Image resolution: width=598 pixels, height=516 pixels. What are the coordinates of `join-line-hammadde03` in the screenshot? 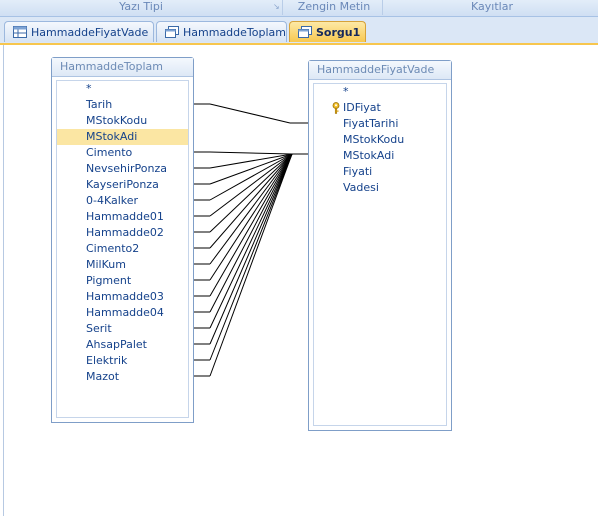 It's located at (251, 225).